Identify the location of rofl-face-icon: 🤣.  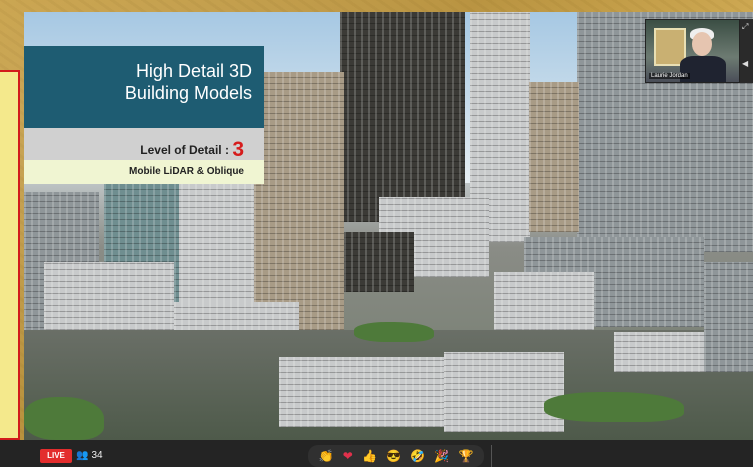
(417, 456).